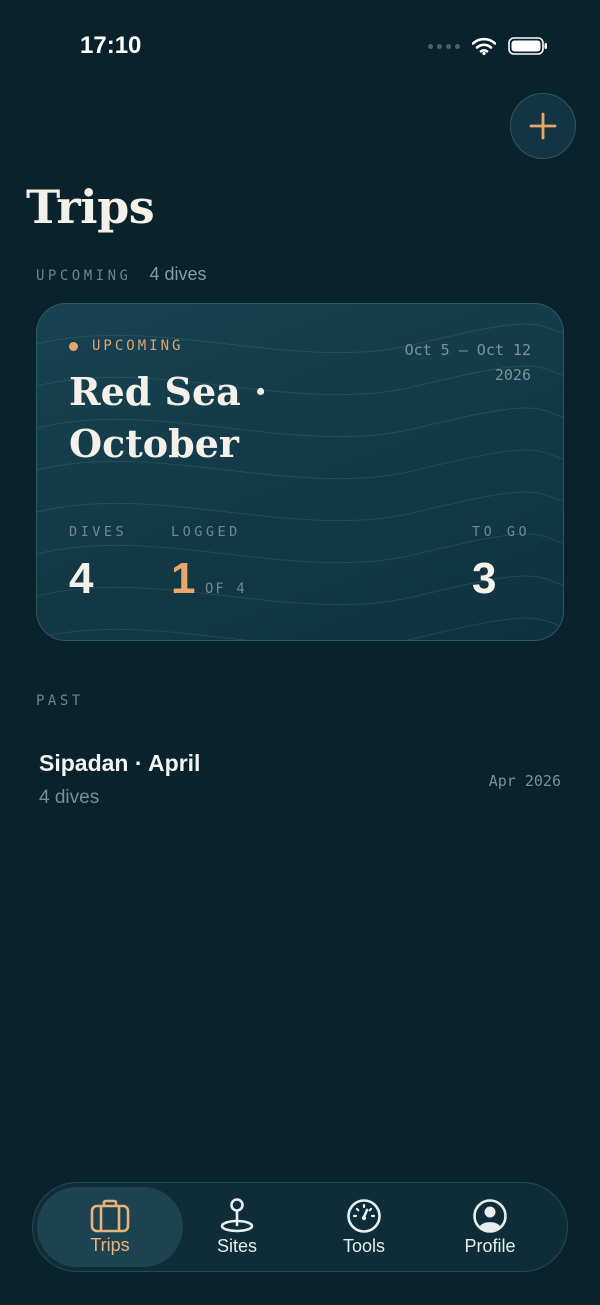  Describe the element at coordinates (490, 1215) in the screenshot. I see `profile-icon` at that location.